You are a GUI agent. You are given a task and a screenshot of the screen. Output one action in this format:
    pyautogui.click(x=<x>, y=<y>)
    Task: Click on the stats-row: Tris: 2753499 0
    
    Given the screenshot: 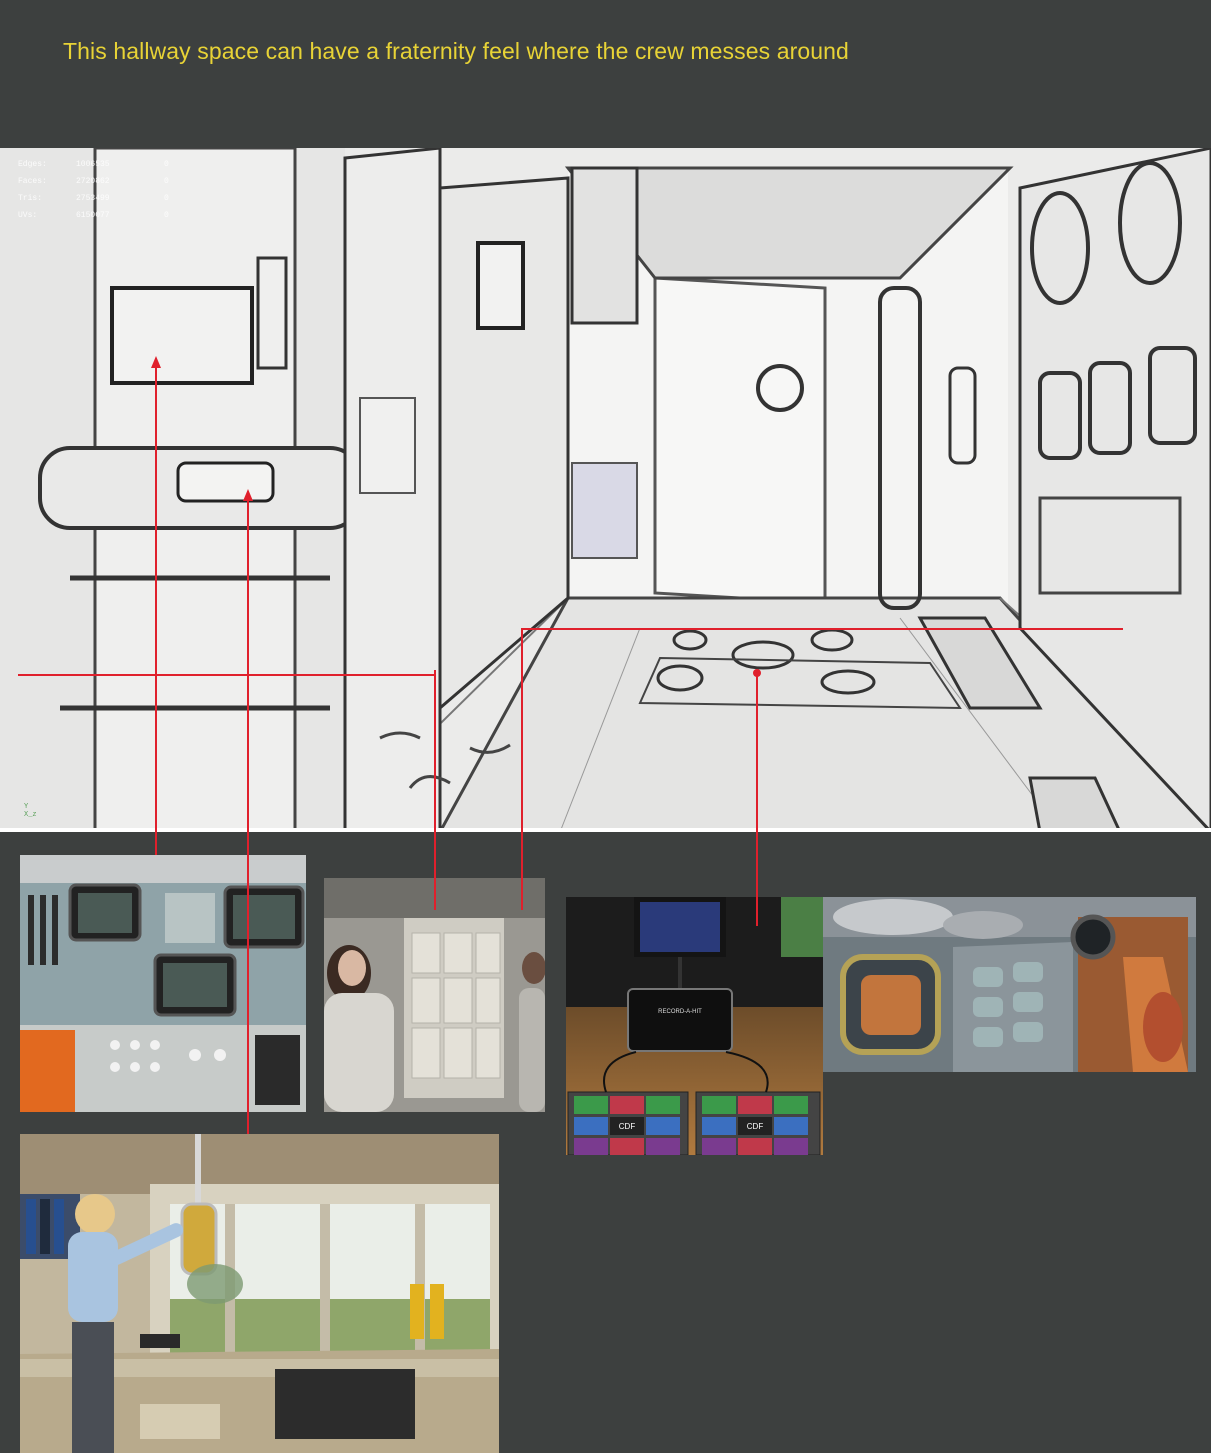 What is the action you would take?
    pyautogui.click(x=93, y=198)
    